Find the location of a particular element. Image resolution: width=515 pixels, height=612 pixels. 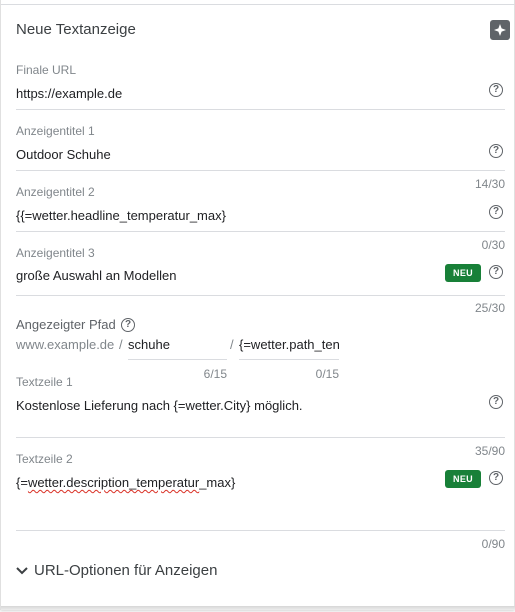

chevron-down-icon is located at coordinates (22, 570).